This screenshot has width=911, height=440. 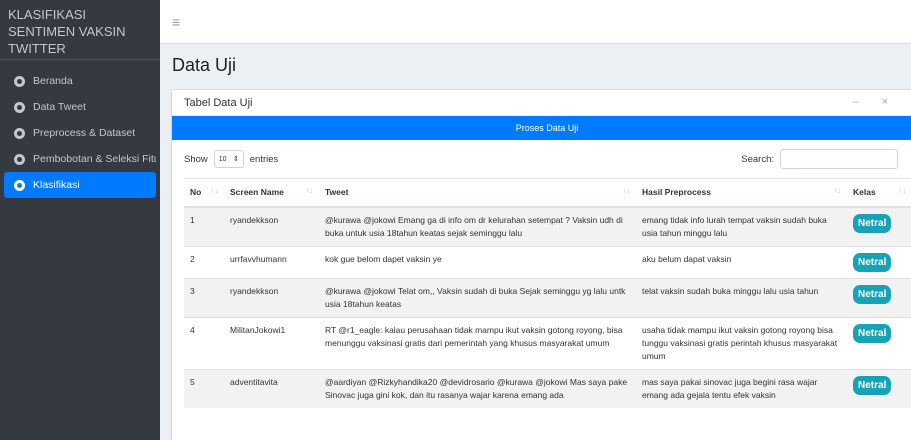 I want to click on cell-screen-name: adventitavita, so click(x=271, y=388).